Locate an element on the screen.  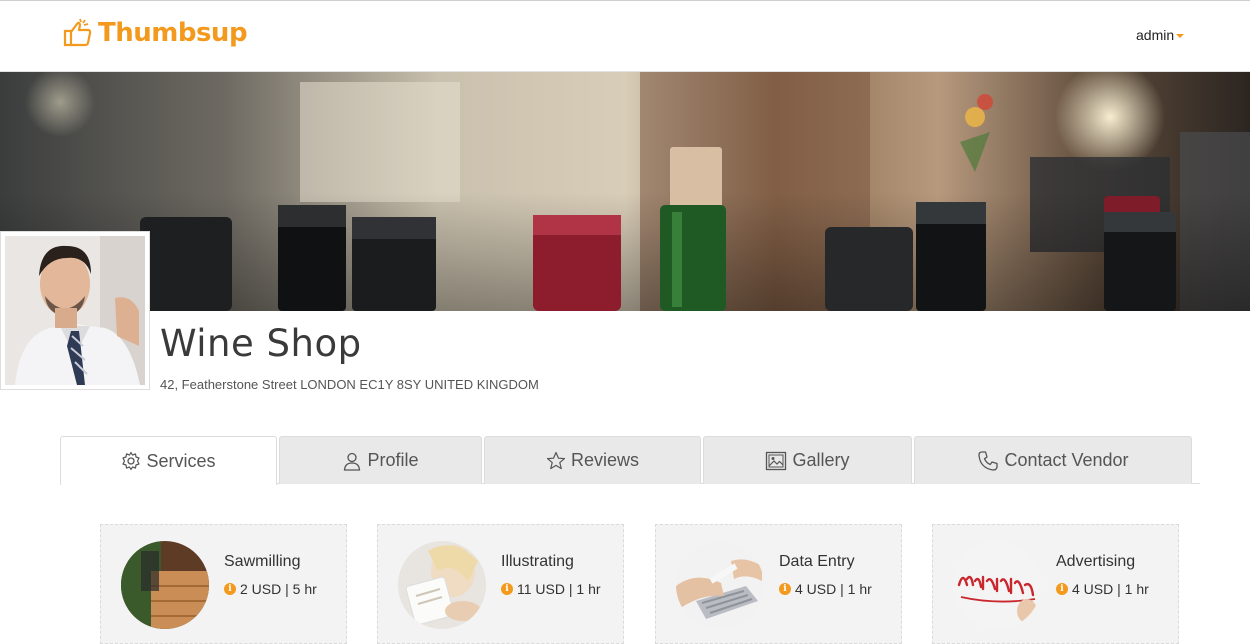
user-menu-dropdown: admin is located at coordinates (1160, 35).